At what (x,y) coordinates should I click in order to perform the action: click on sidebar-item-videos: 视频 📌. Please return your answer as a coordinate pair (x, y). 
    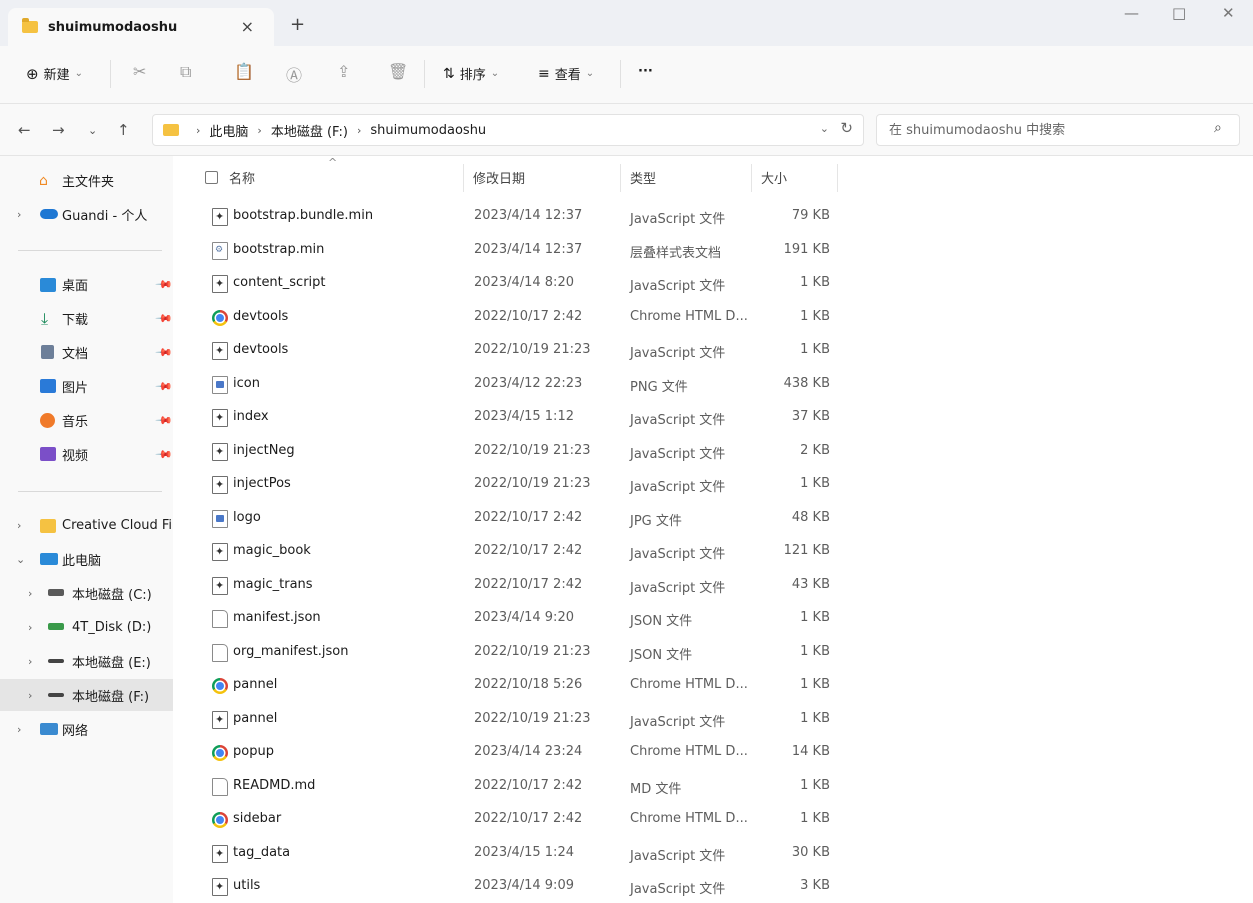
    Looking at the image, I should click on (86, 454).